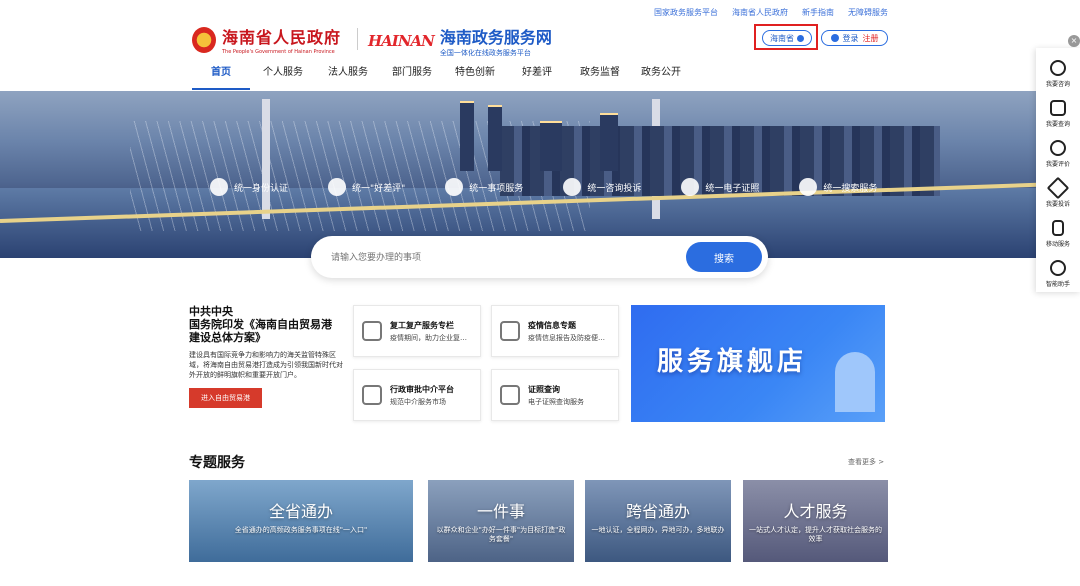  What do you see at coordinates (760, 12) in the screenshot?
I see `link-hainan-gov: 海南省人民政府` at bounding box center [760, 12].